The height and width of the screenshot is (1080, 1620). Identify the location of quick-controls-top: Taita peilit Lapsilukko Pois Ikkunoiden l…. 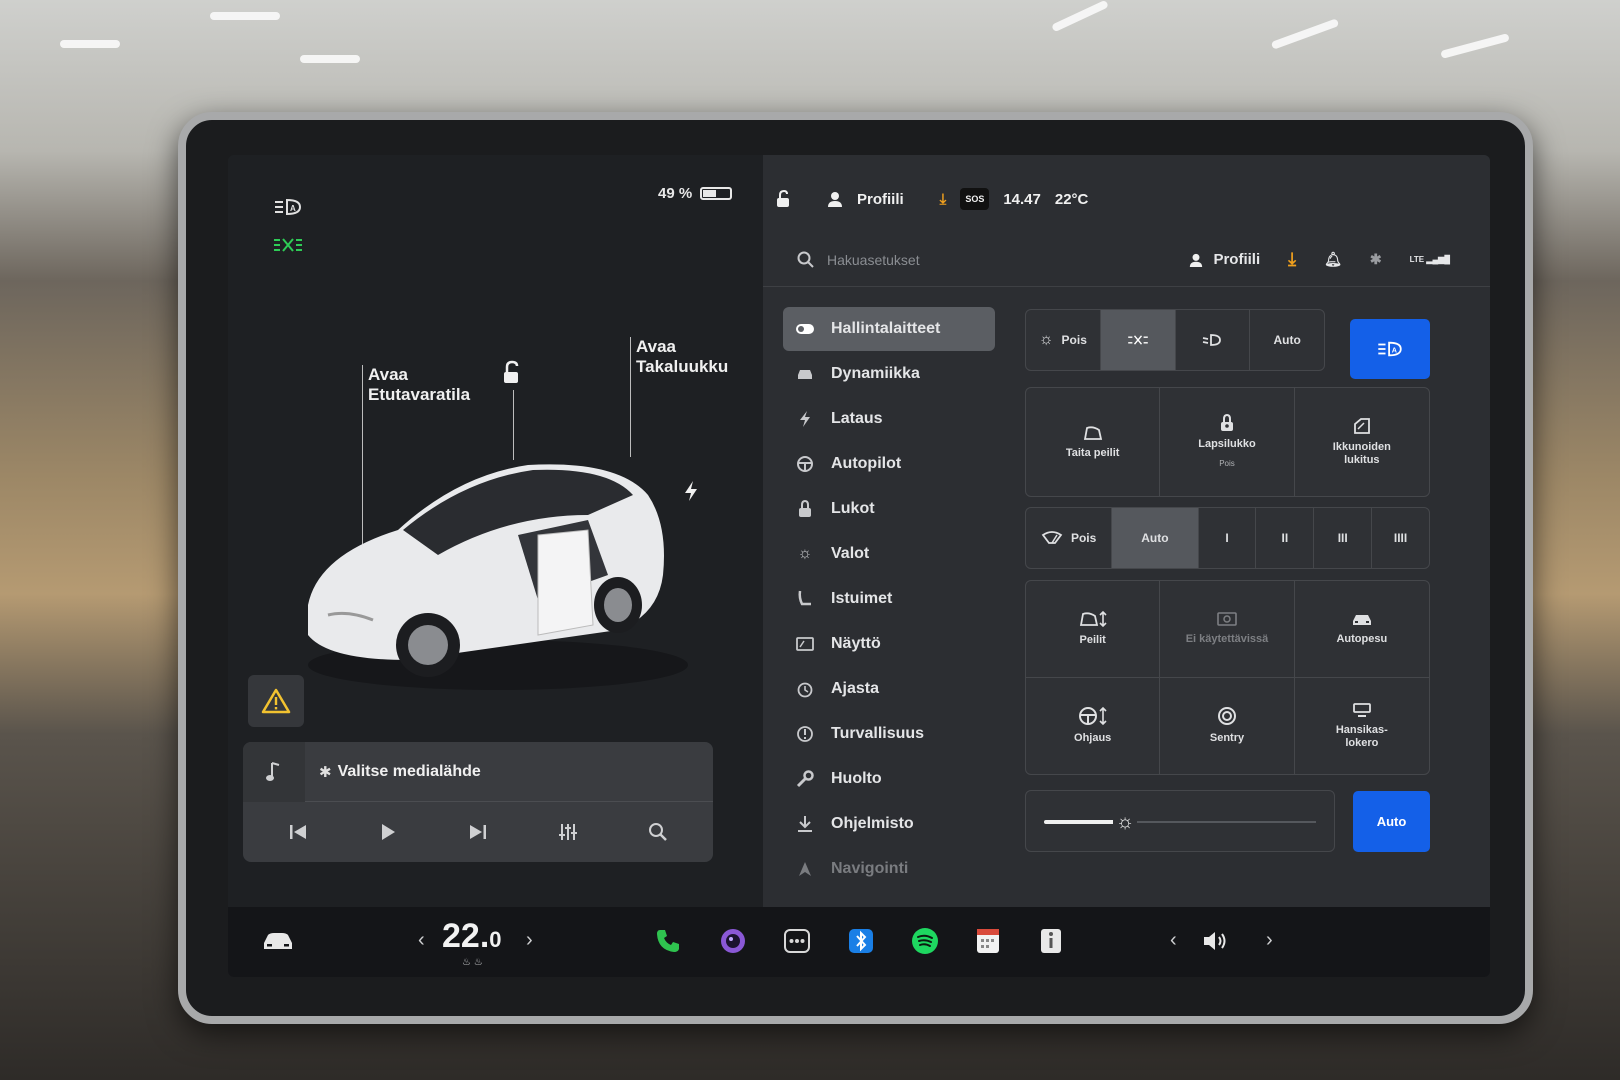
(1227, 442).